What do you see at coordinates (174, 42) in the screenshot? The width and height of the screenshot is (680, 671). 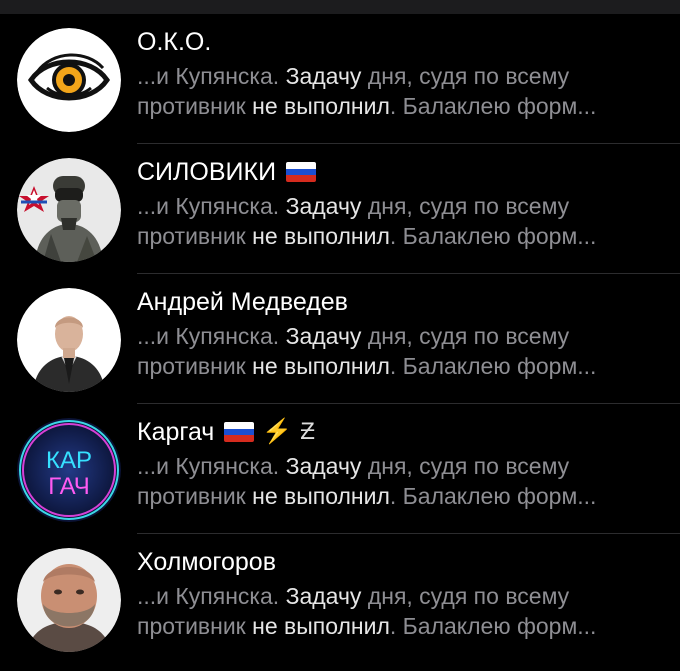 I see `chat-title: О.К.О.` at bounding box center [174, 42].